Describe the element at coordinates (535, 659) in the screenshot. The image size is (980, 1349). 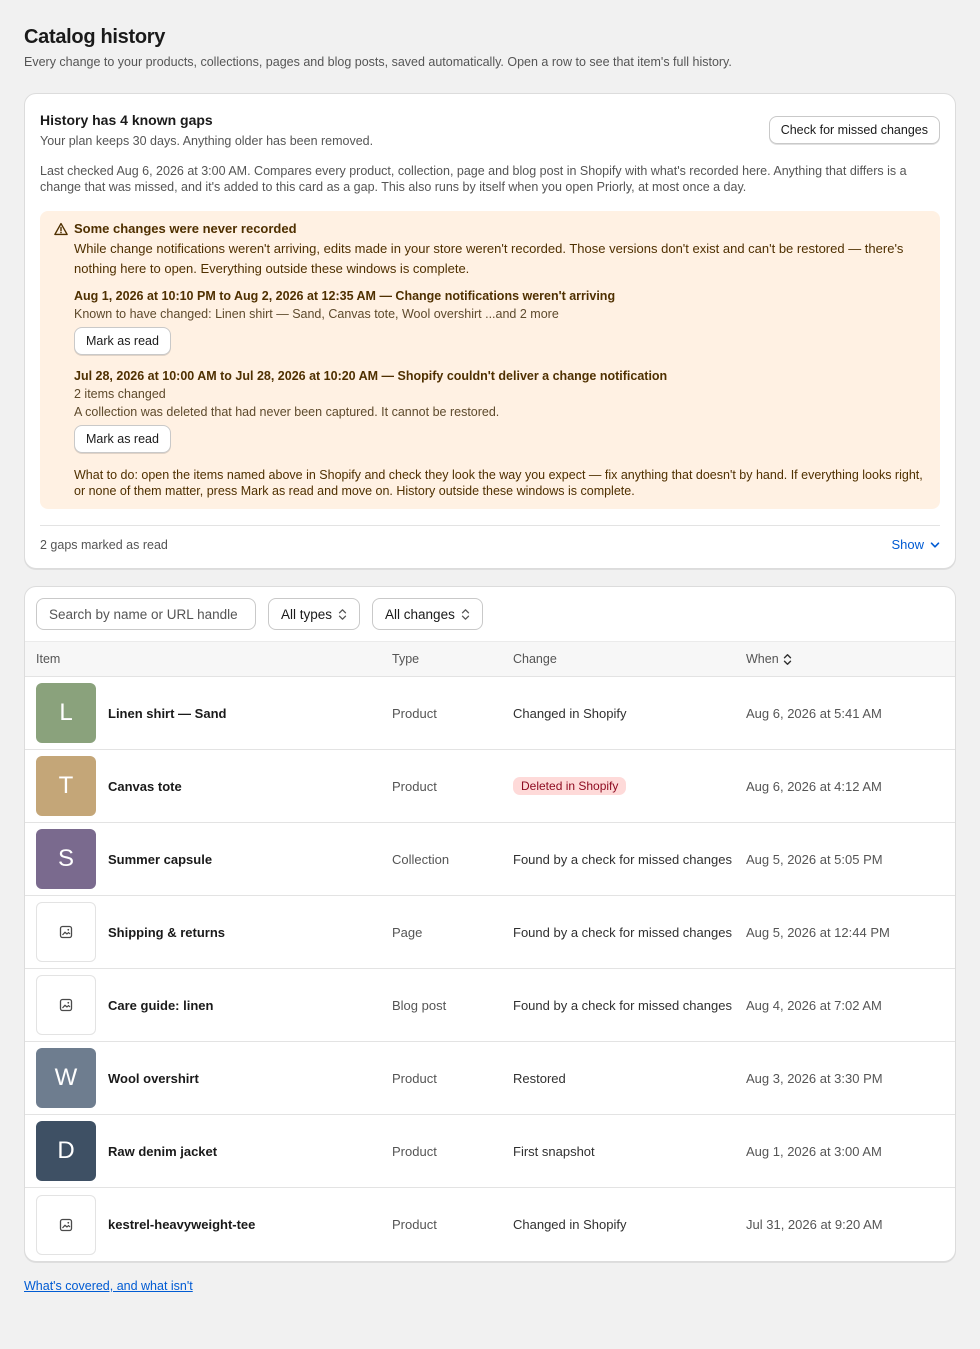
I see `header-change: Change` at that location.